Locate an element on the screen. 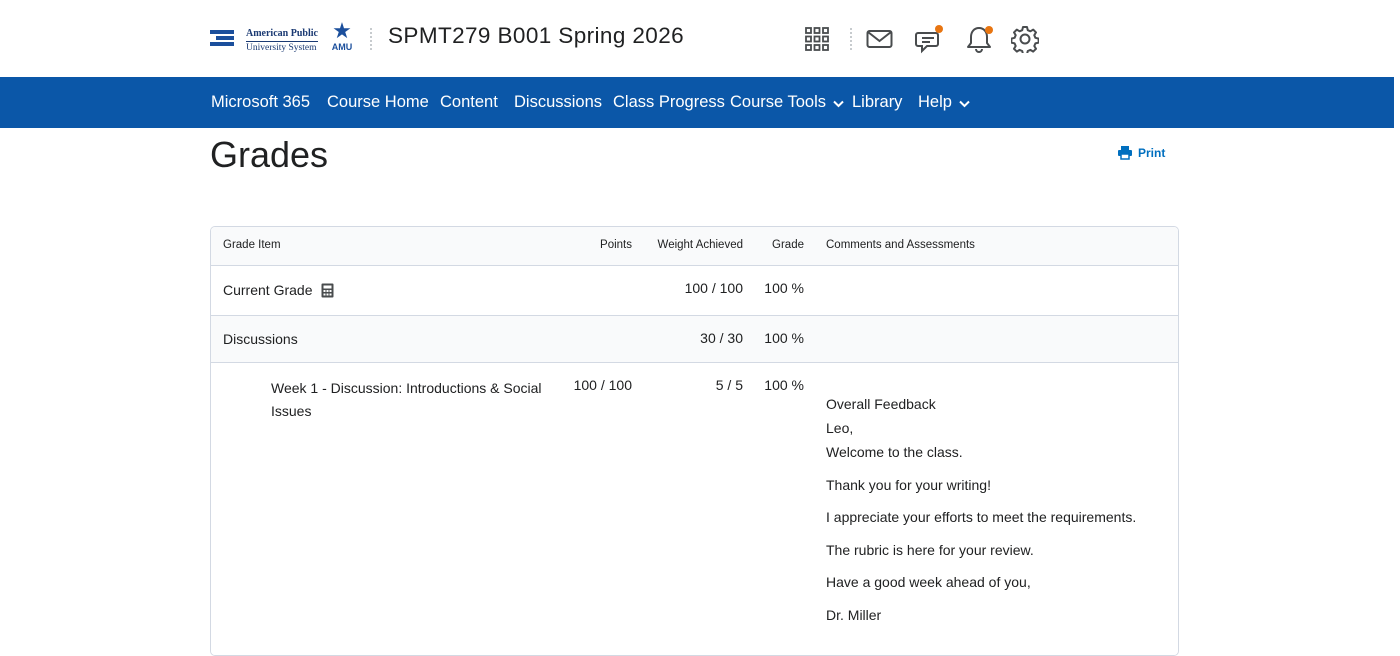  nav-label: Course Home is located at coordinates (378, 102).